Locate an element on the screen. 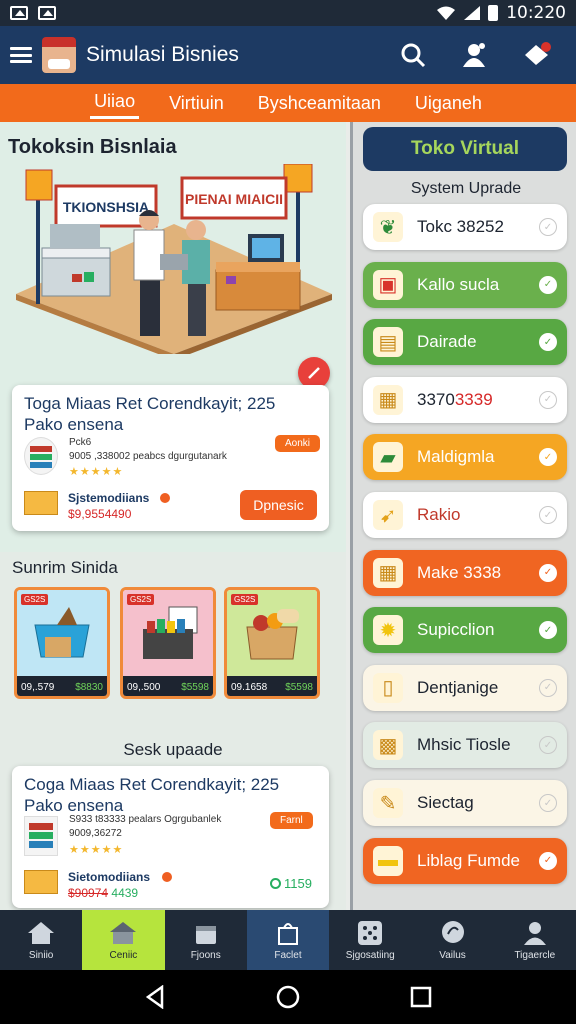 Image resolution: width=576 pixels, height=1024 pixels. product-price: 09,.579 is located at coordinates (38, 687).